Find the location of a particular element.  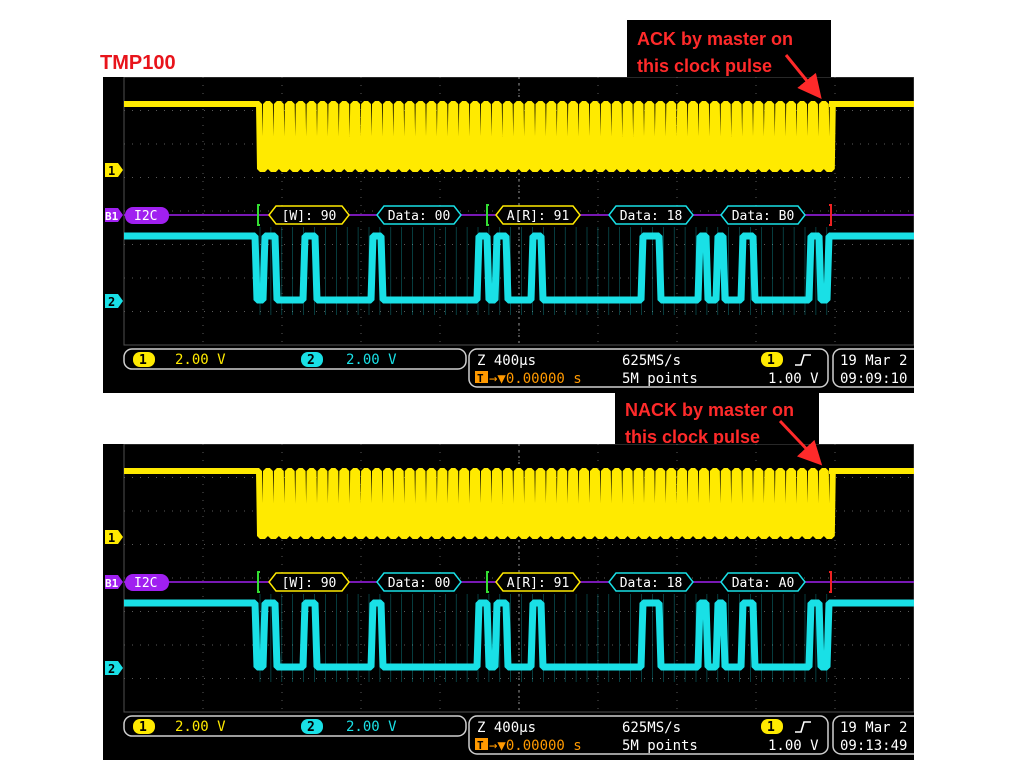

capture-time: 09:13:49 is located at coordinates (873, 746).